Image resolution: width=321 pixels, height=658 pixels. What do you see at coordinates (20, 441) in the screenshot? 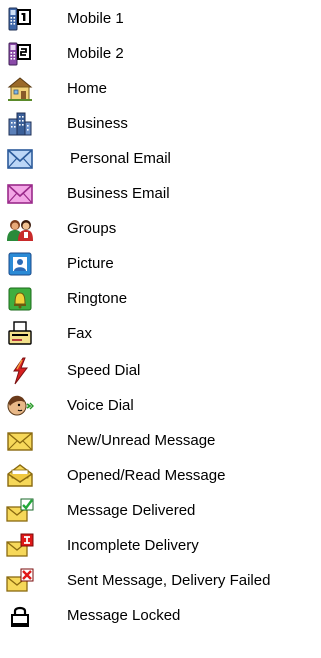
I see `new-unread-message-icon` at bounding box center [20, 441].